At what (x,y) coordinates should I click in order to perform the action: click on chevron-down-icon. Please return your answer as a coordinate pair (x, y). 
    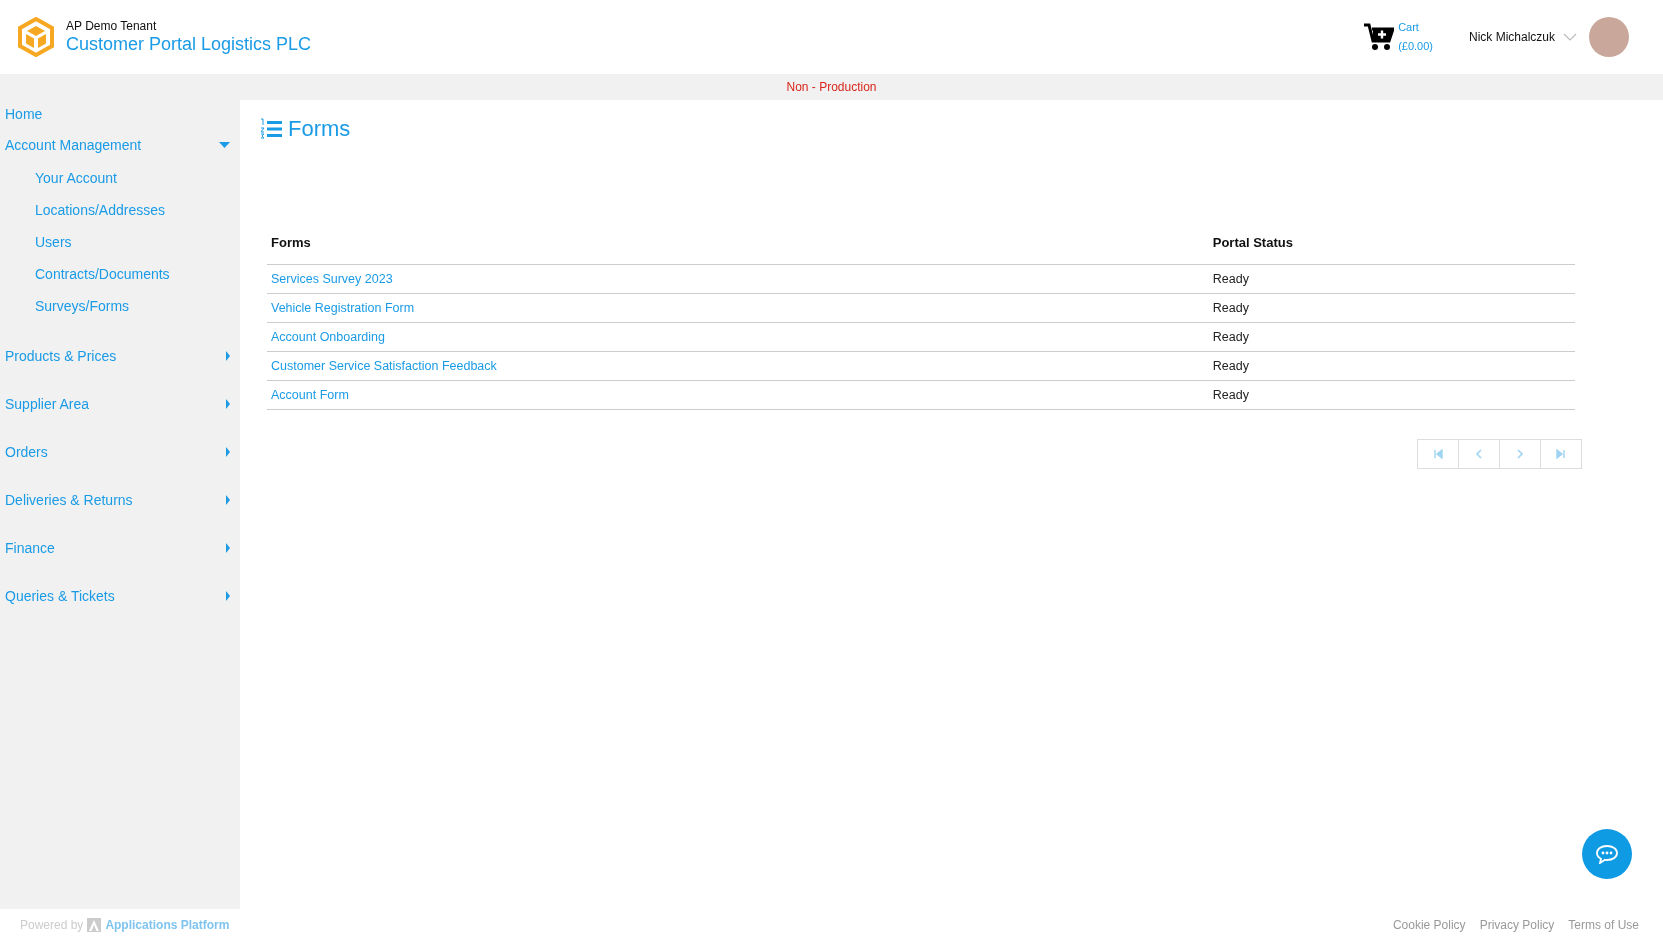
    Looking at the image, I should click on (1570, 37).